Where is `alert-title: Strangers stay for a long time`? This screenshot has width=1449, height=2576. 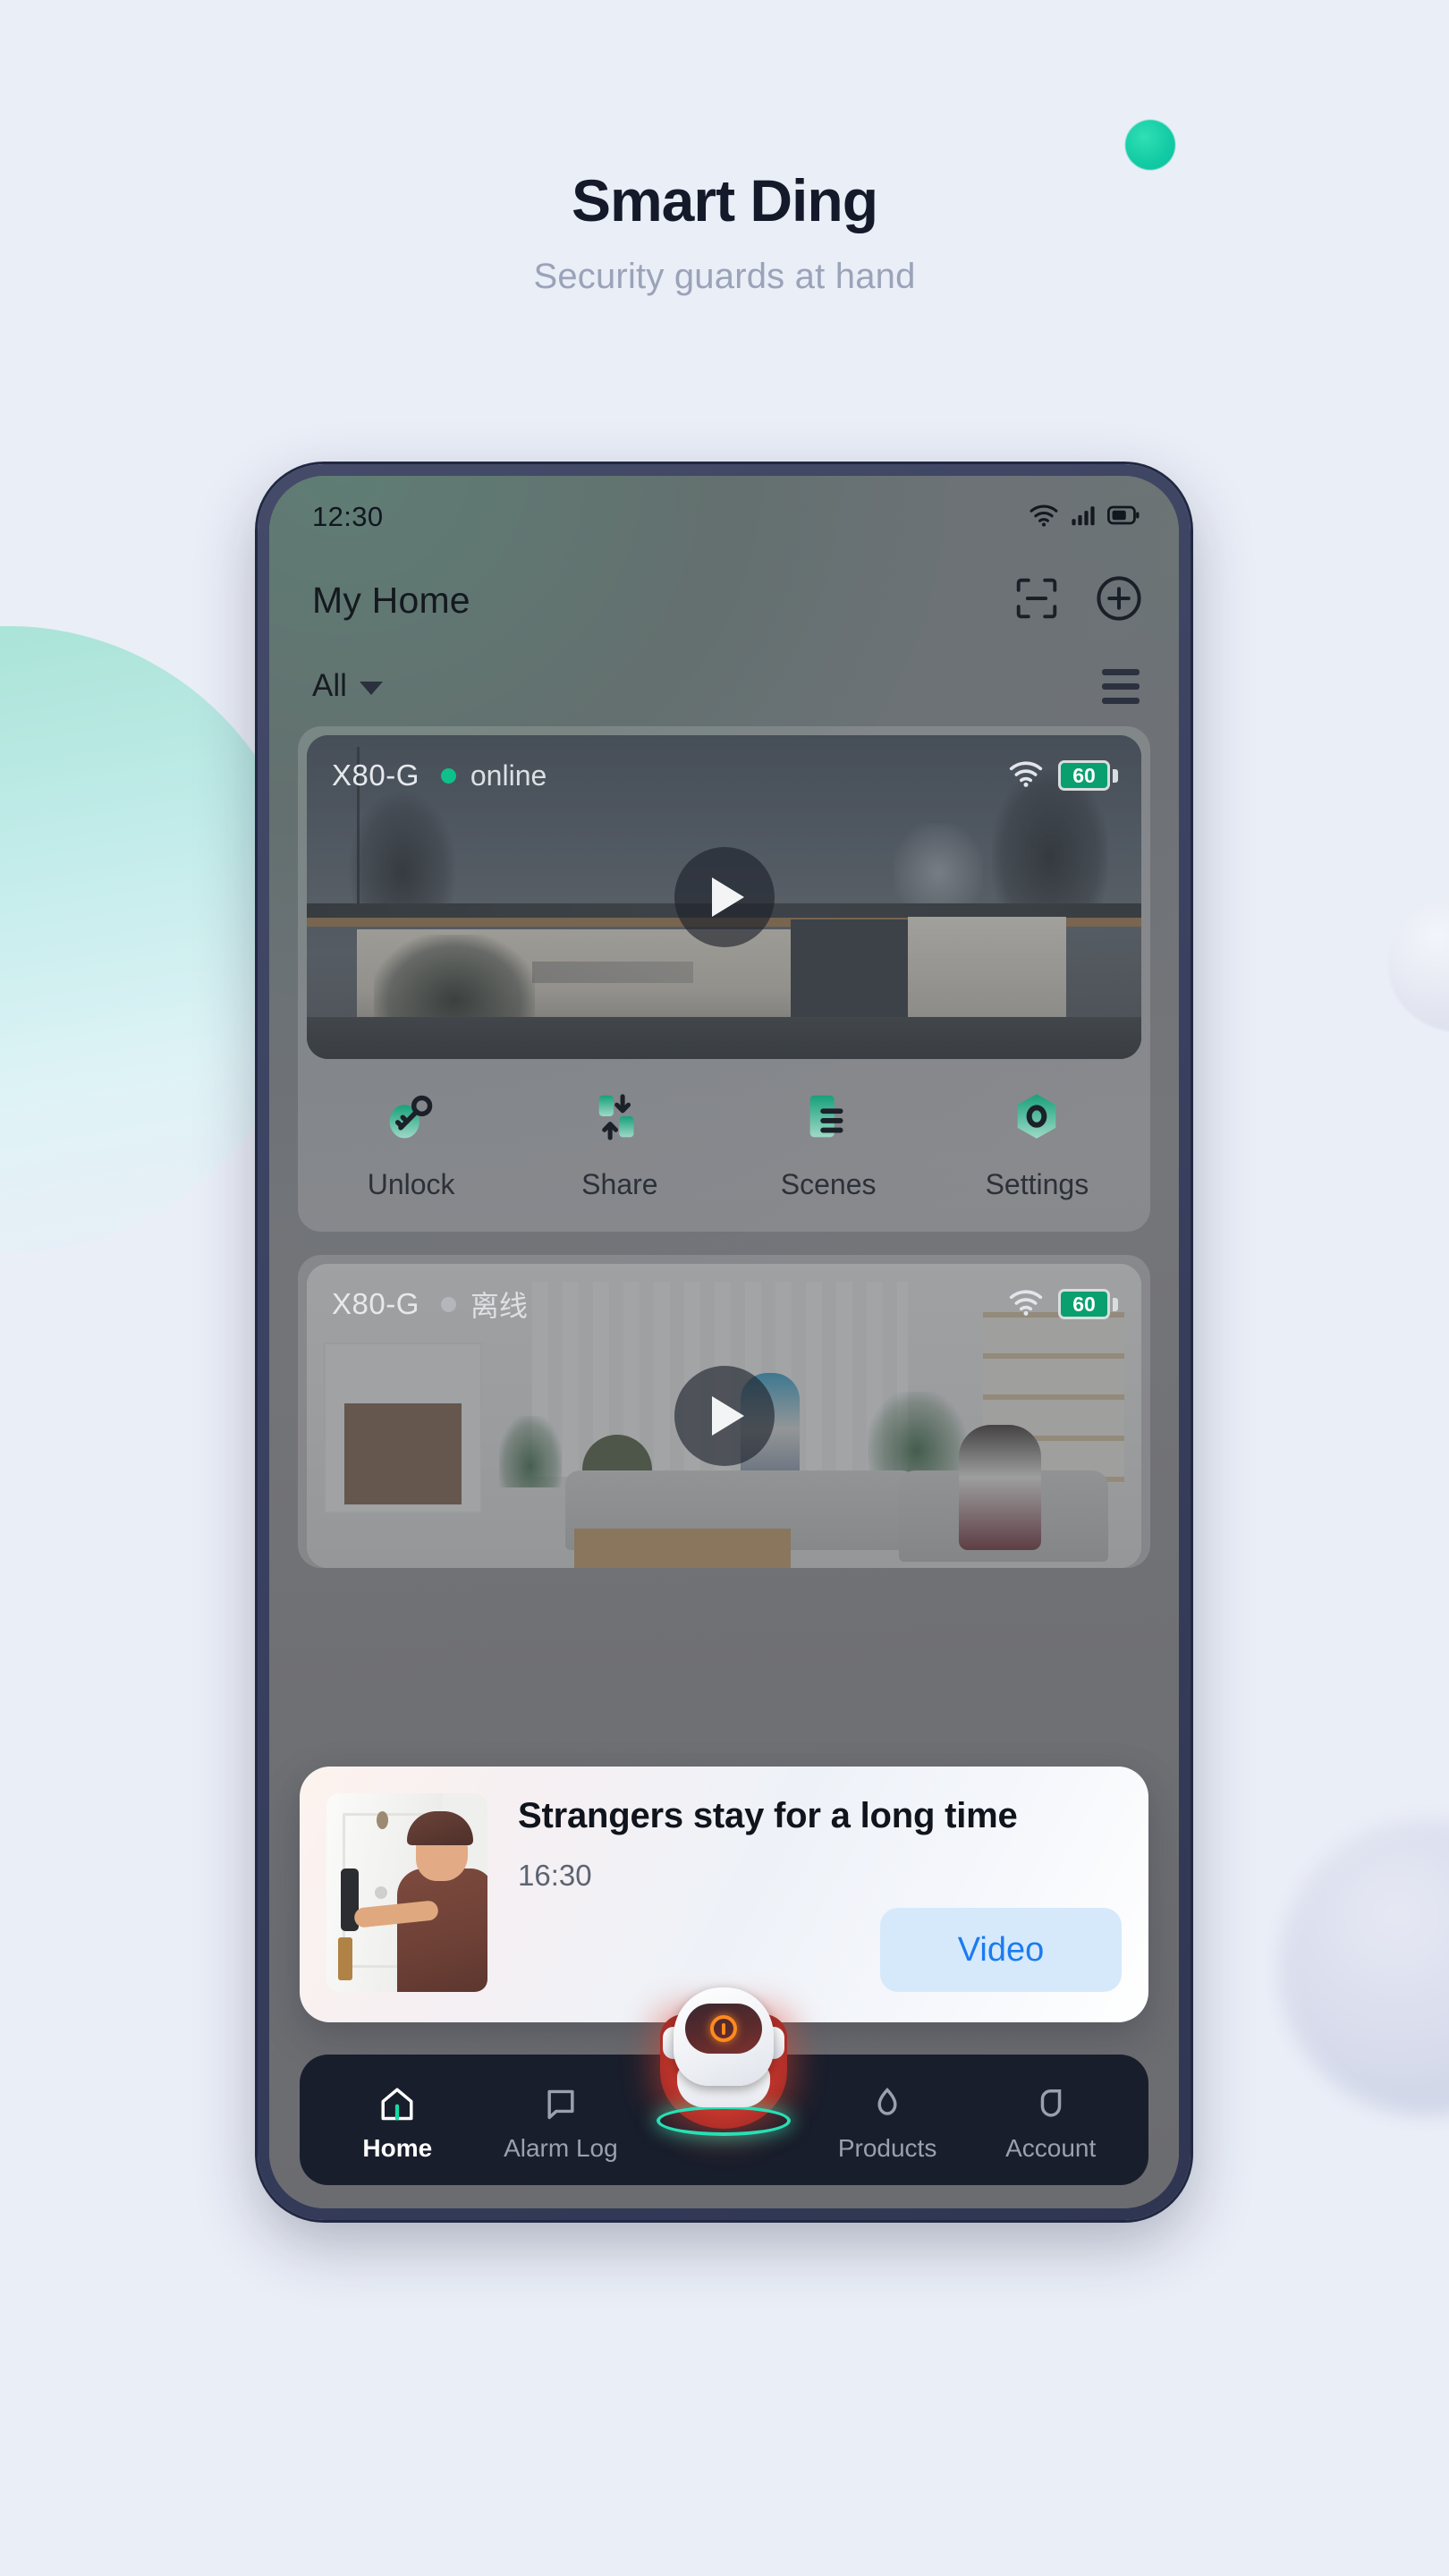
alert-title: Strangers stay for a long time is located at coordinates (768, 1815).